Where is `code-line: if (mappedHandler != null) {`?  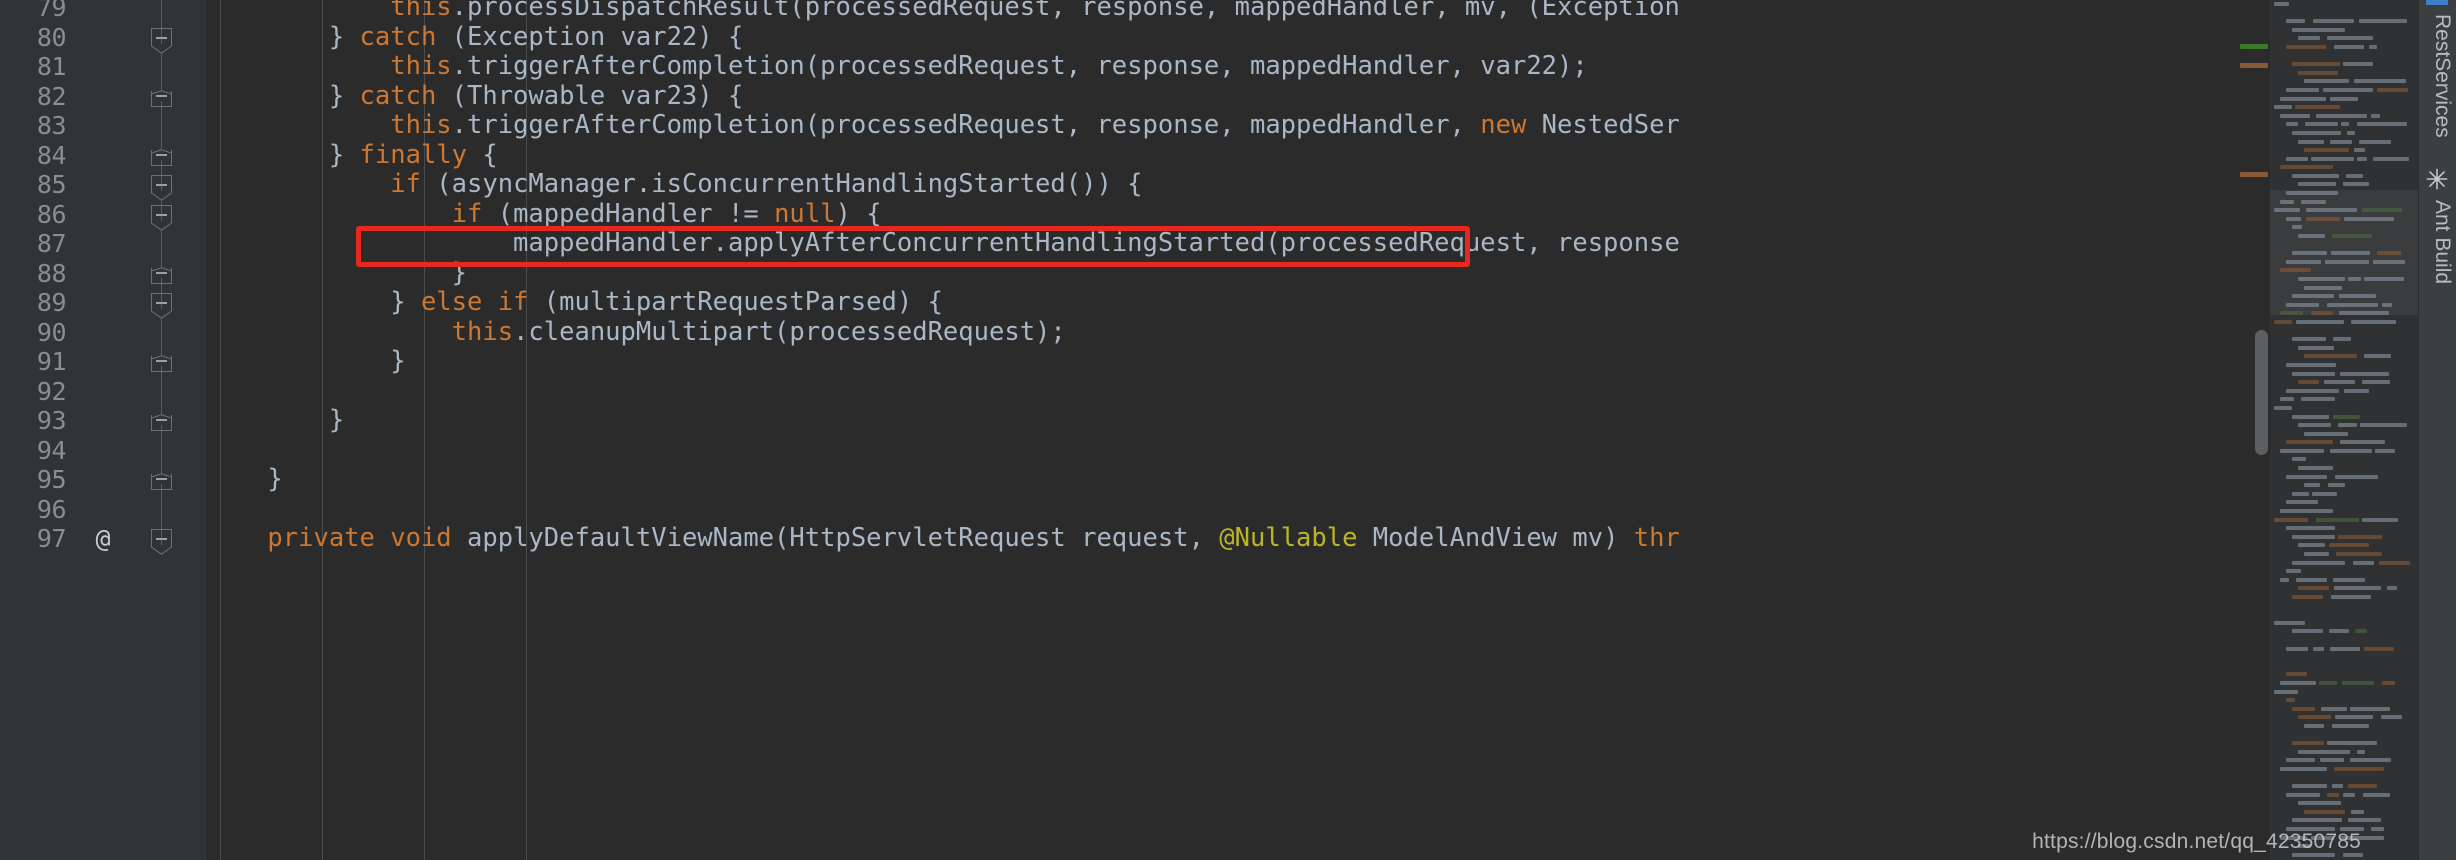
code-line: if (mappedHandler != null) { is located at coordinates (544, 214).